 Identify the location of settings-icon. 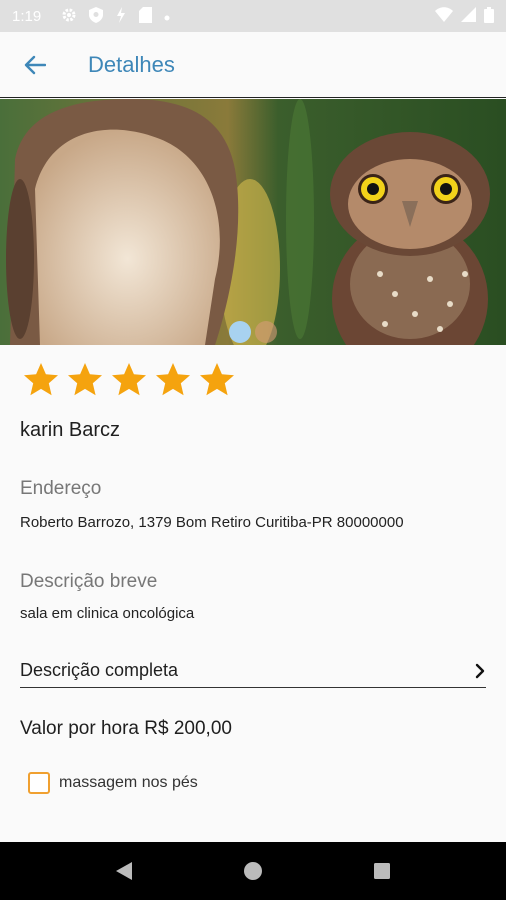
(69, 16).